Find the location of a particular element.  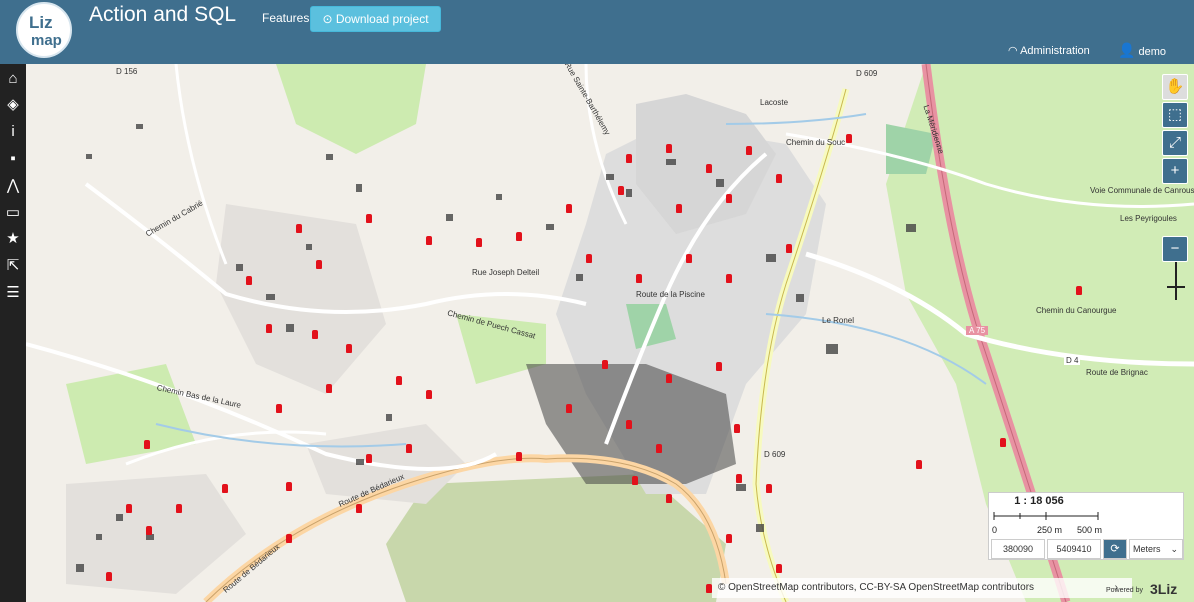

list-icon: ☰ is located at coordinates (13, 293).